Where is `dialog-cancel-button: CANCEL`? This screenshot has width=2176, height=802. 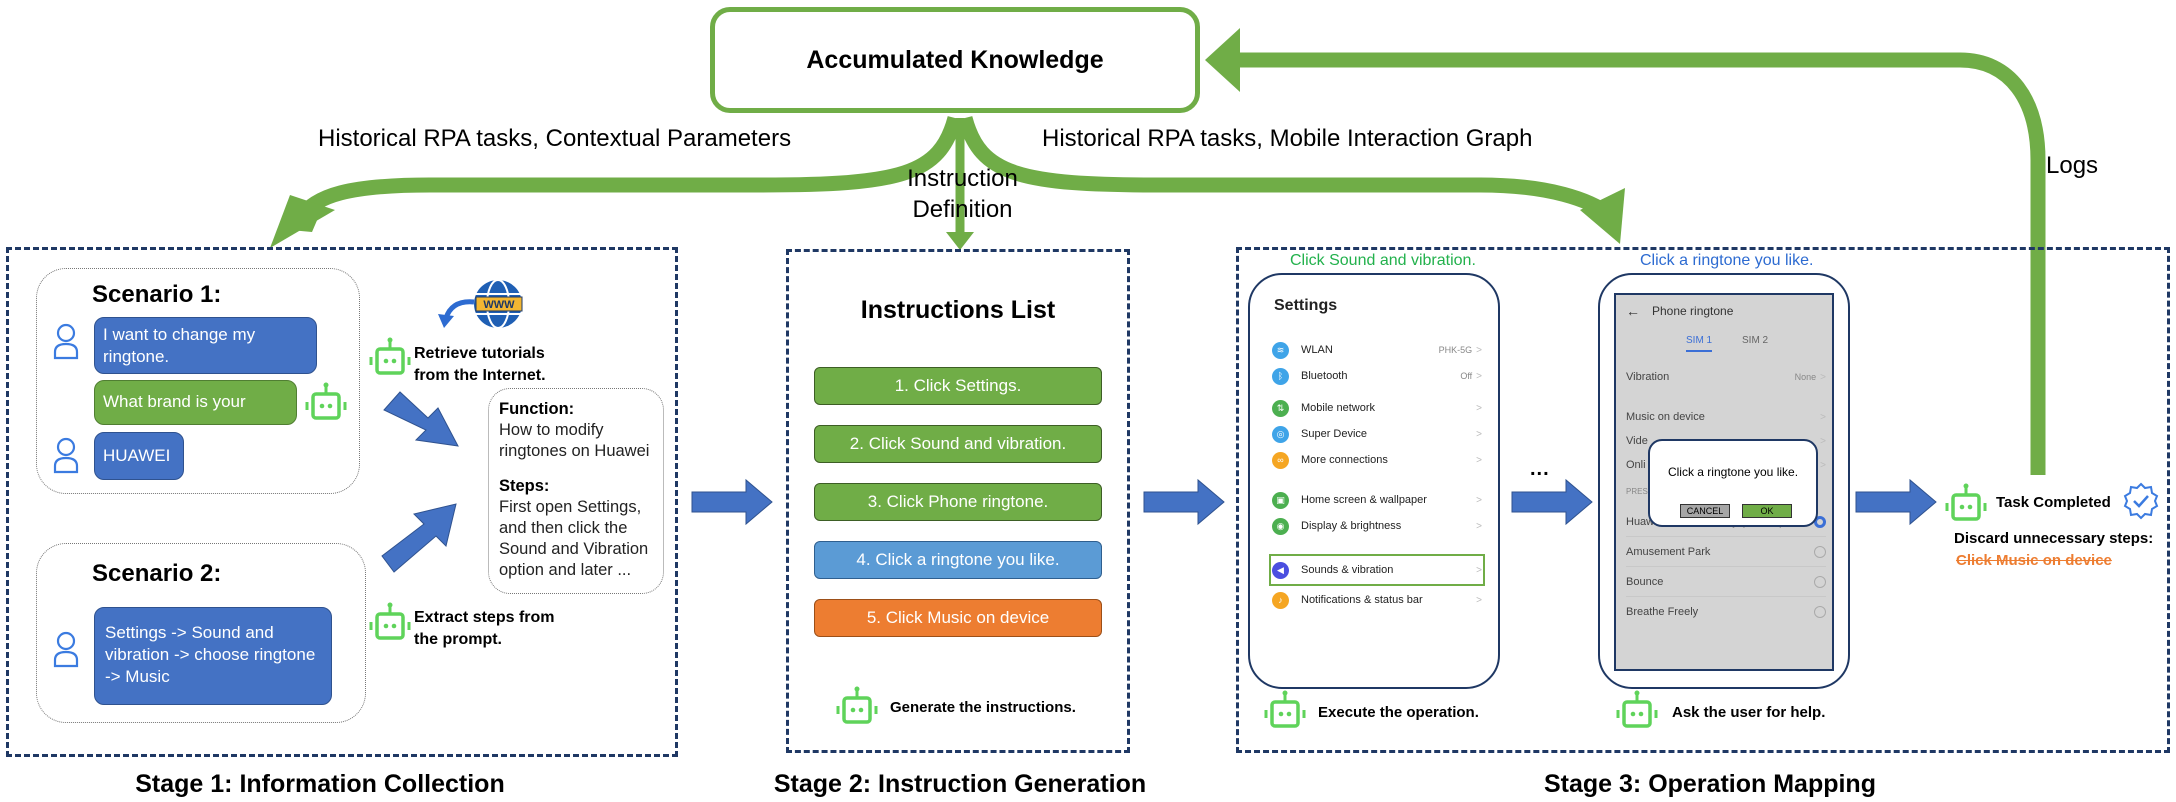
dialog-cancel-button: CANCEL is located at coordinates (1705, 511).